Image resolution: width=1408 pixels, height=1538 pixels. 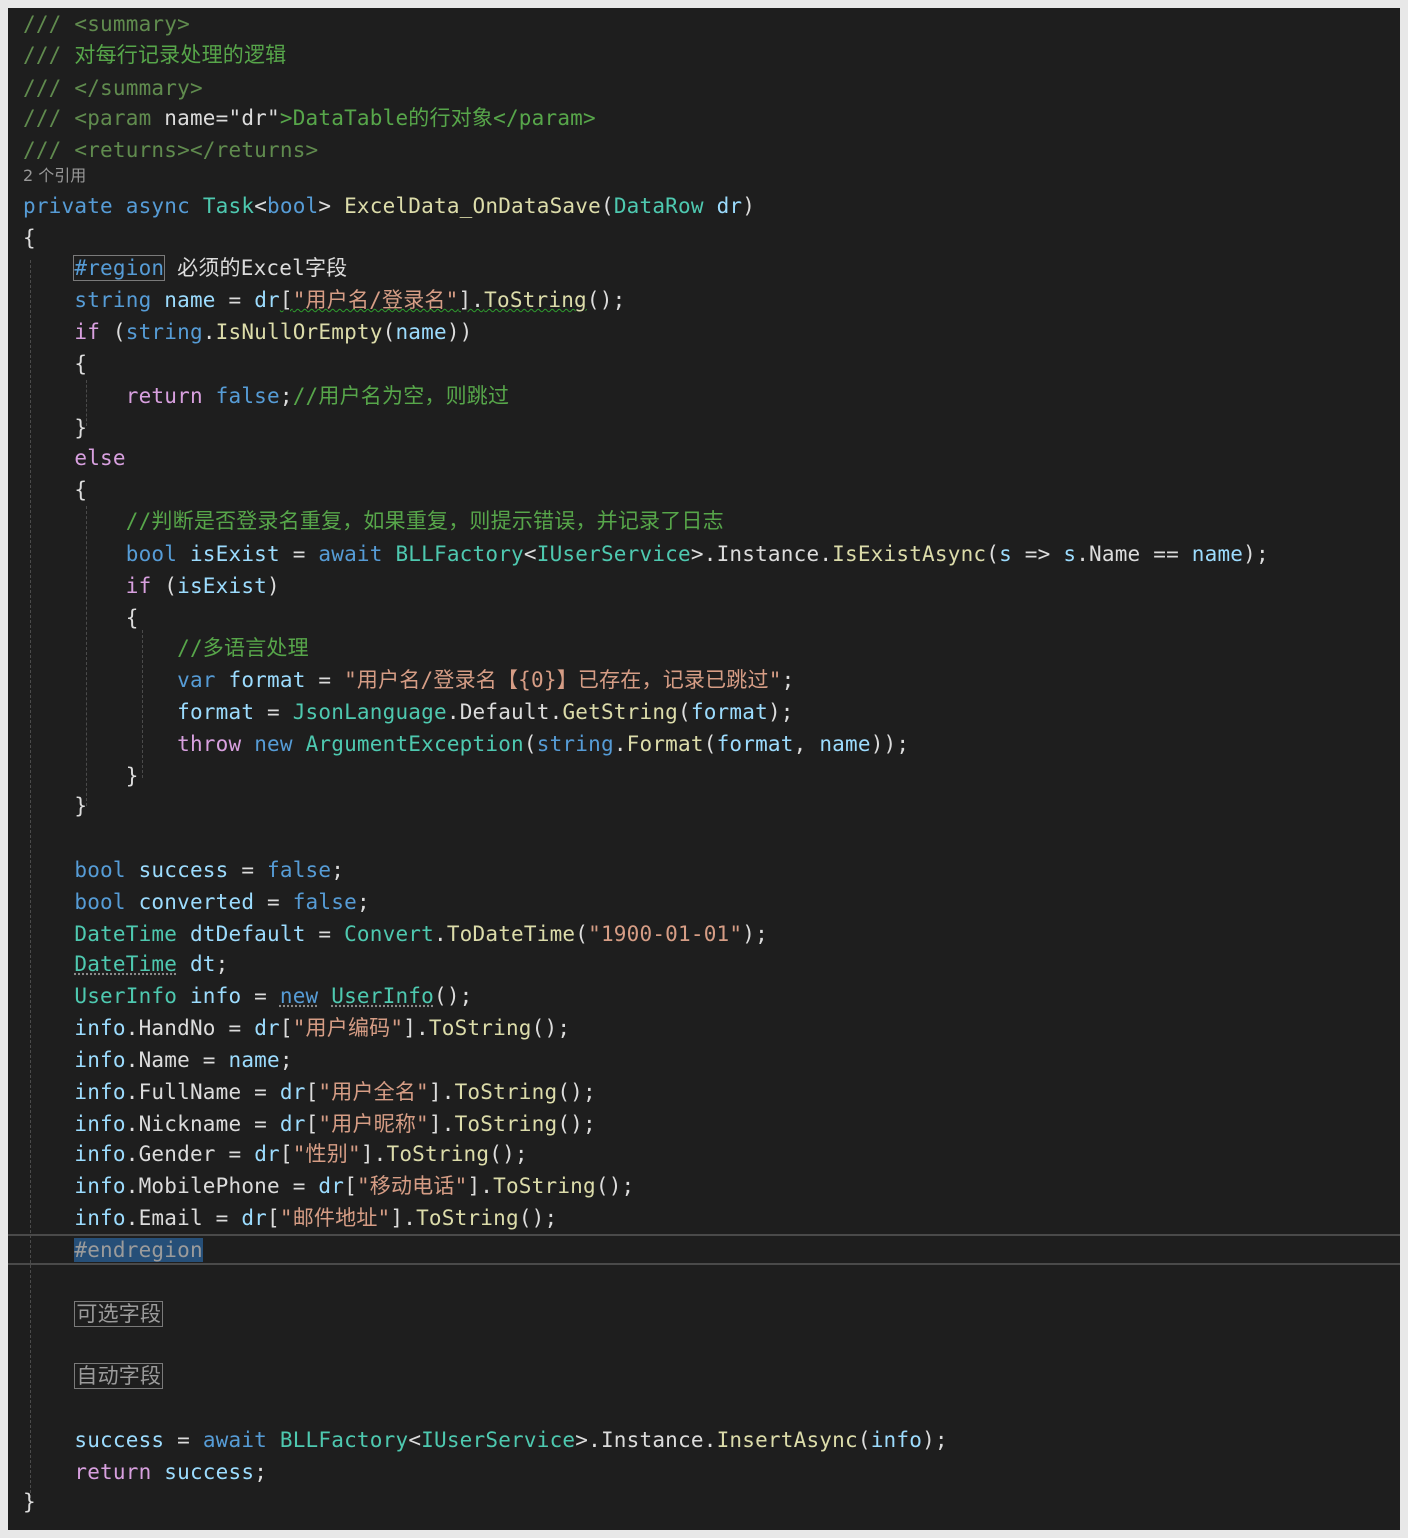 What do you see at coordinates (222, 902) in the screenshot?
I see `code-line: bool converted = false;` at bounding box center [222, 902].